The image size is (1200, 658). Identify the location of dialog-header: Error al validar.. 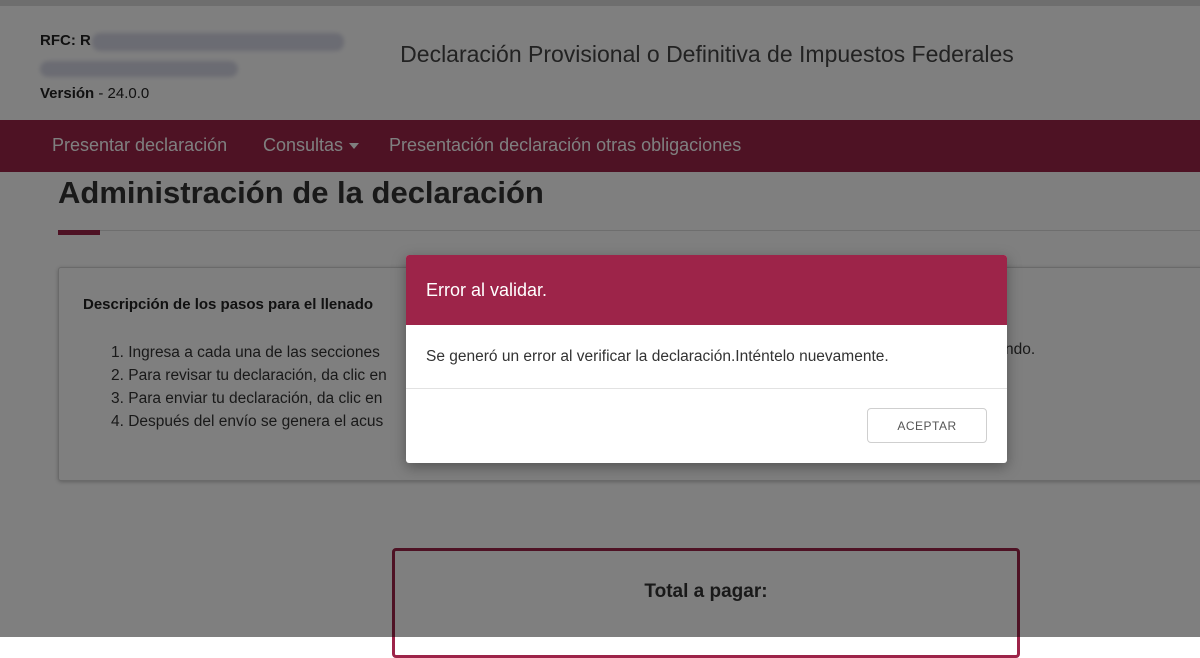
(706, 290).